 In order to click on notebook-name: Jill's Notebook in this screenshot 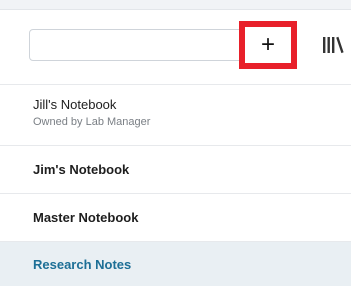, I will do `click(75, 104)`.